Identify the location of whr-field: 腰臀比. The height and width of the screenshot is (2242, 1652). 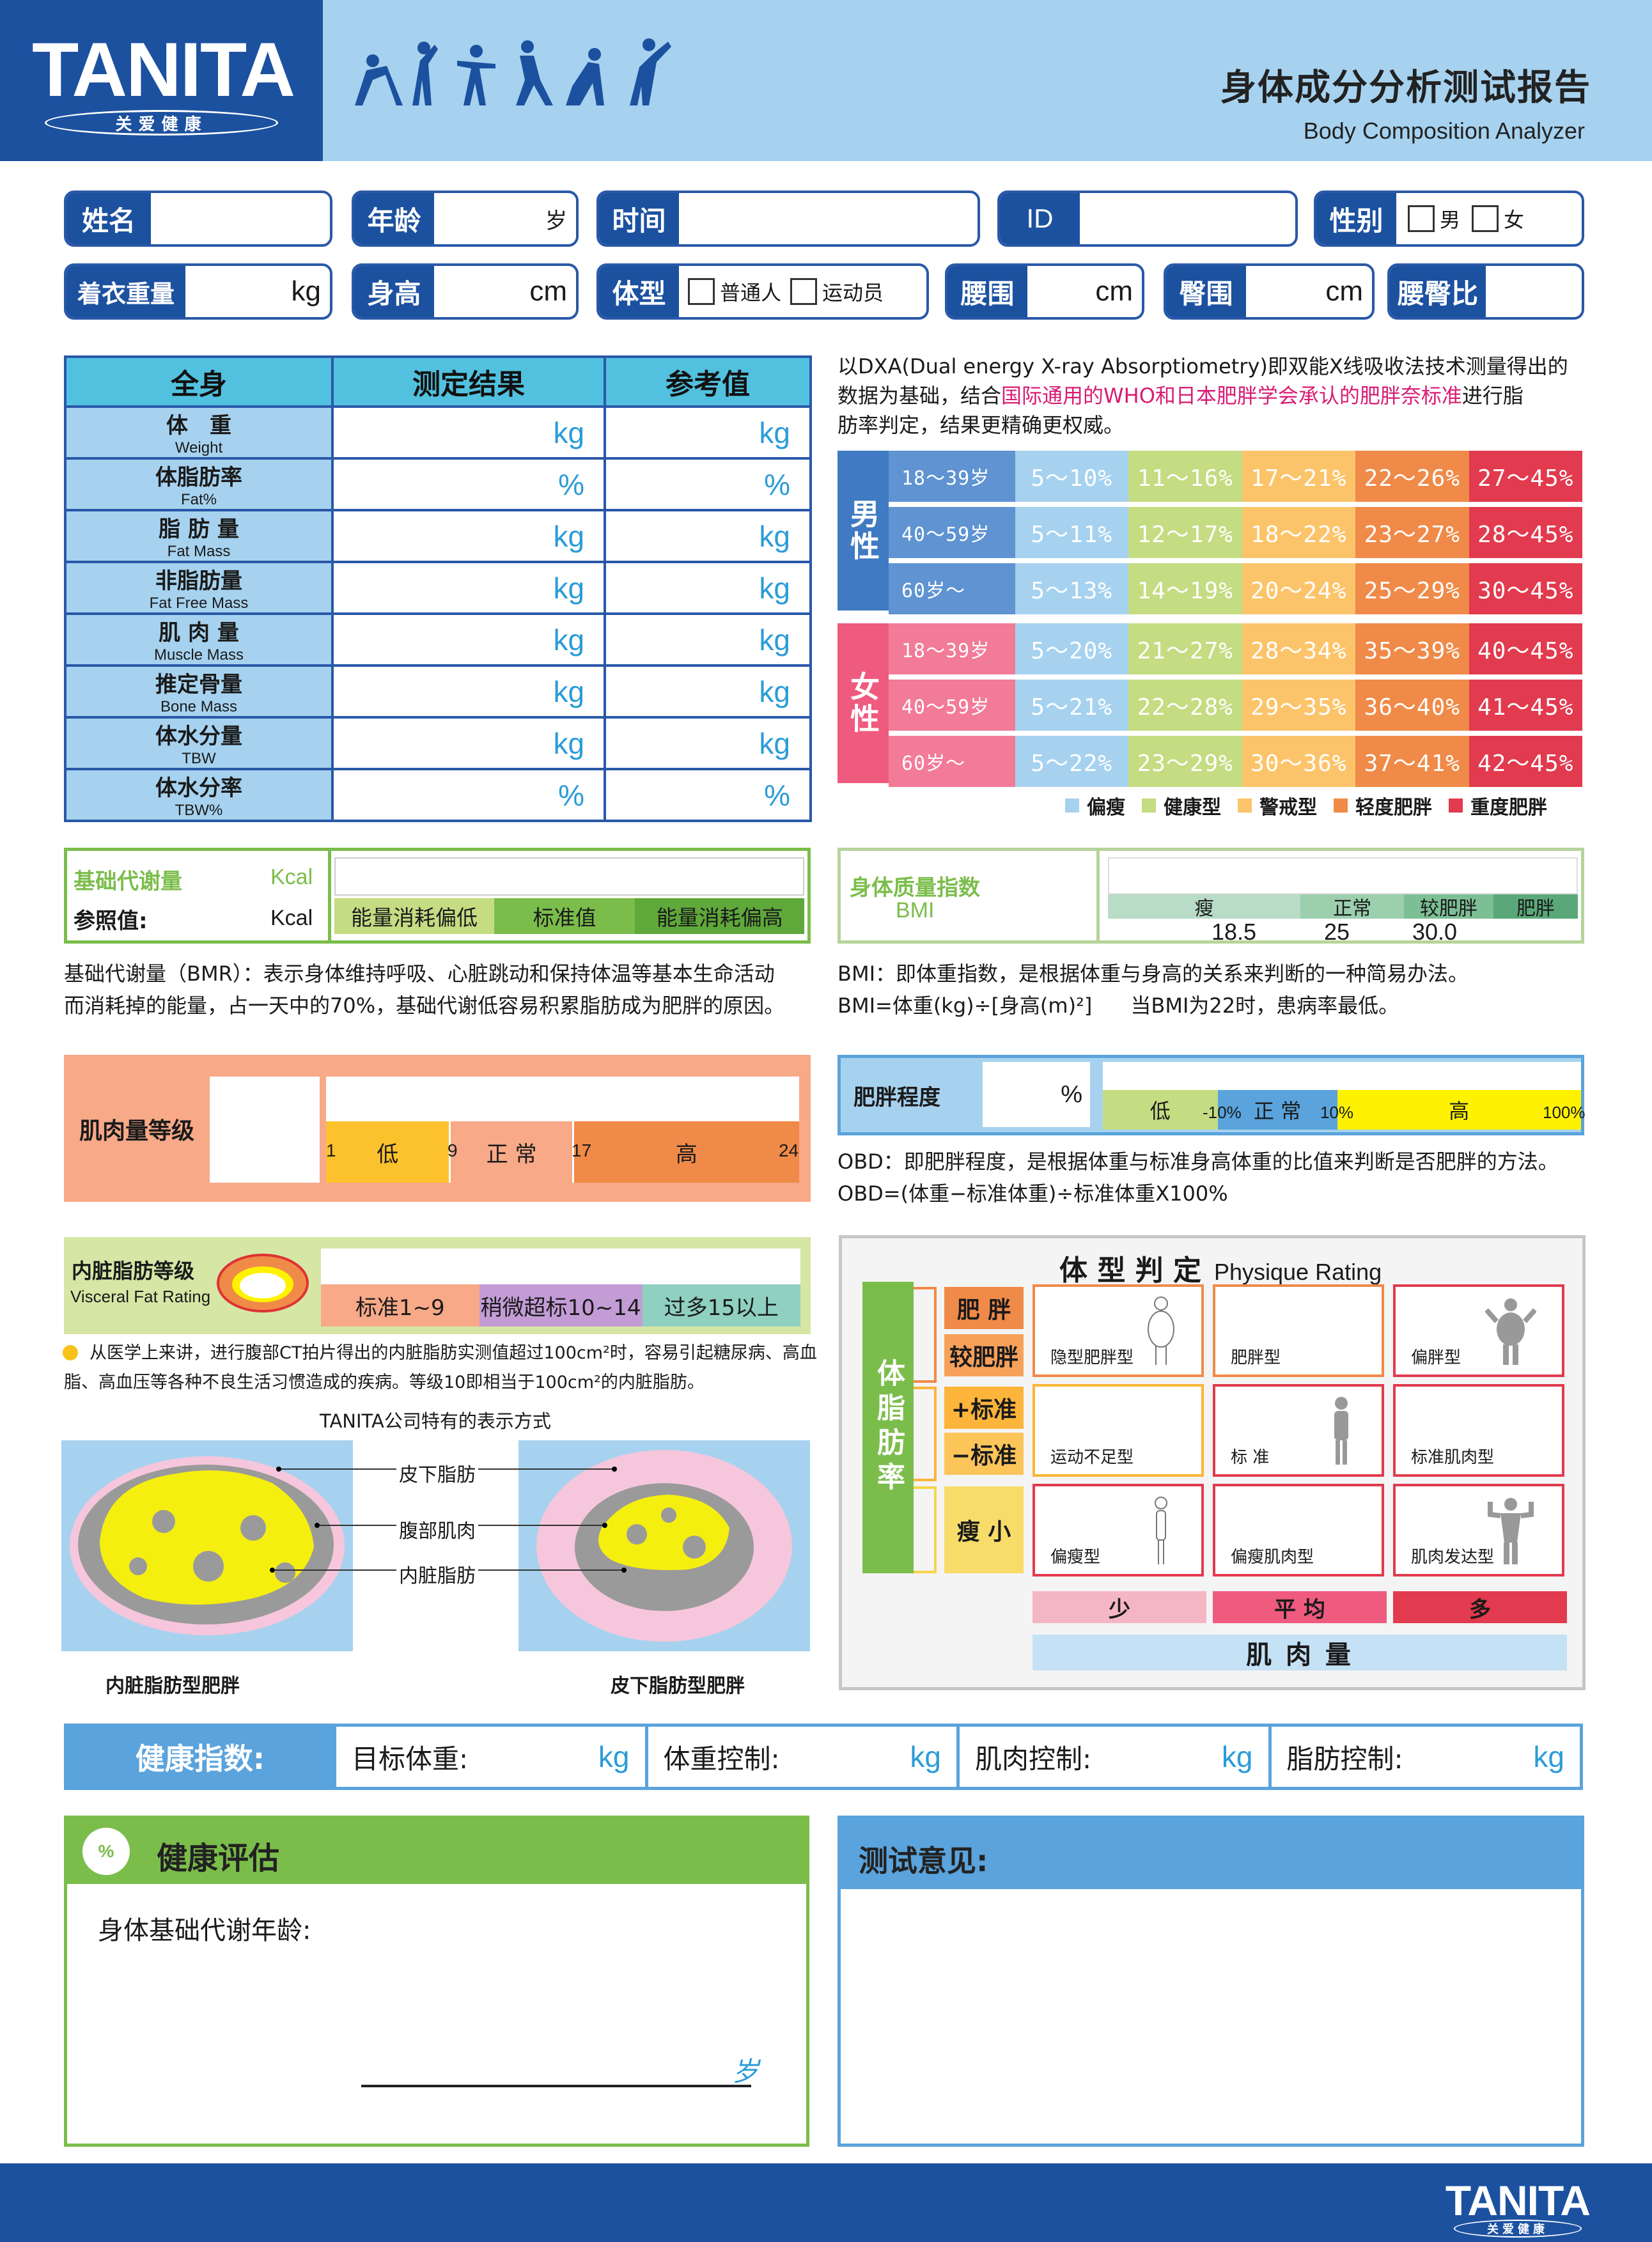
(1486, 291).